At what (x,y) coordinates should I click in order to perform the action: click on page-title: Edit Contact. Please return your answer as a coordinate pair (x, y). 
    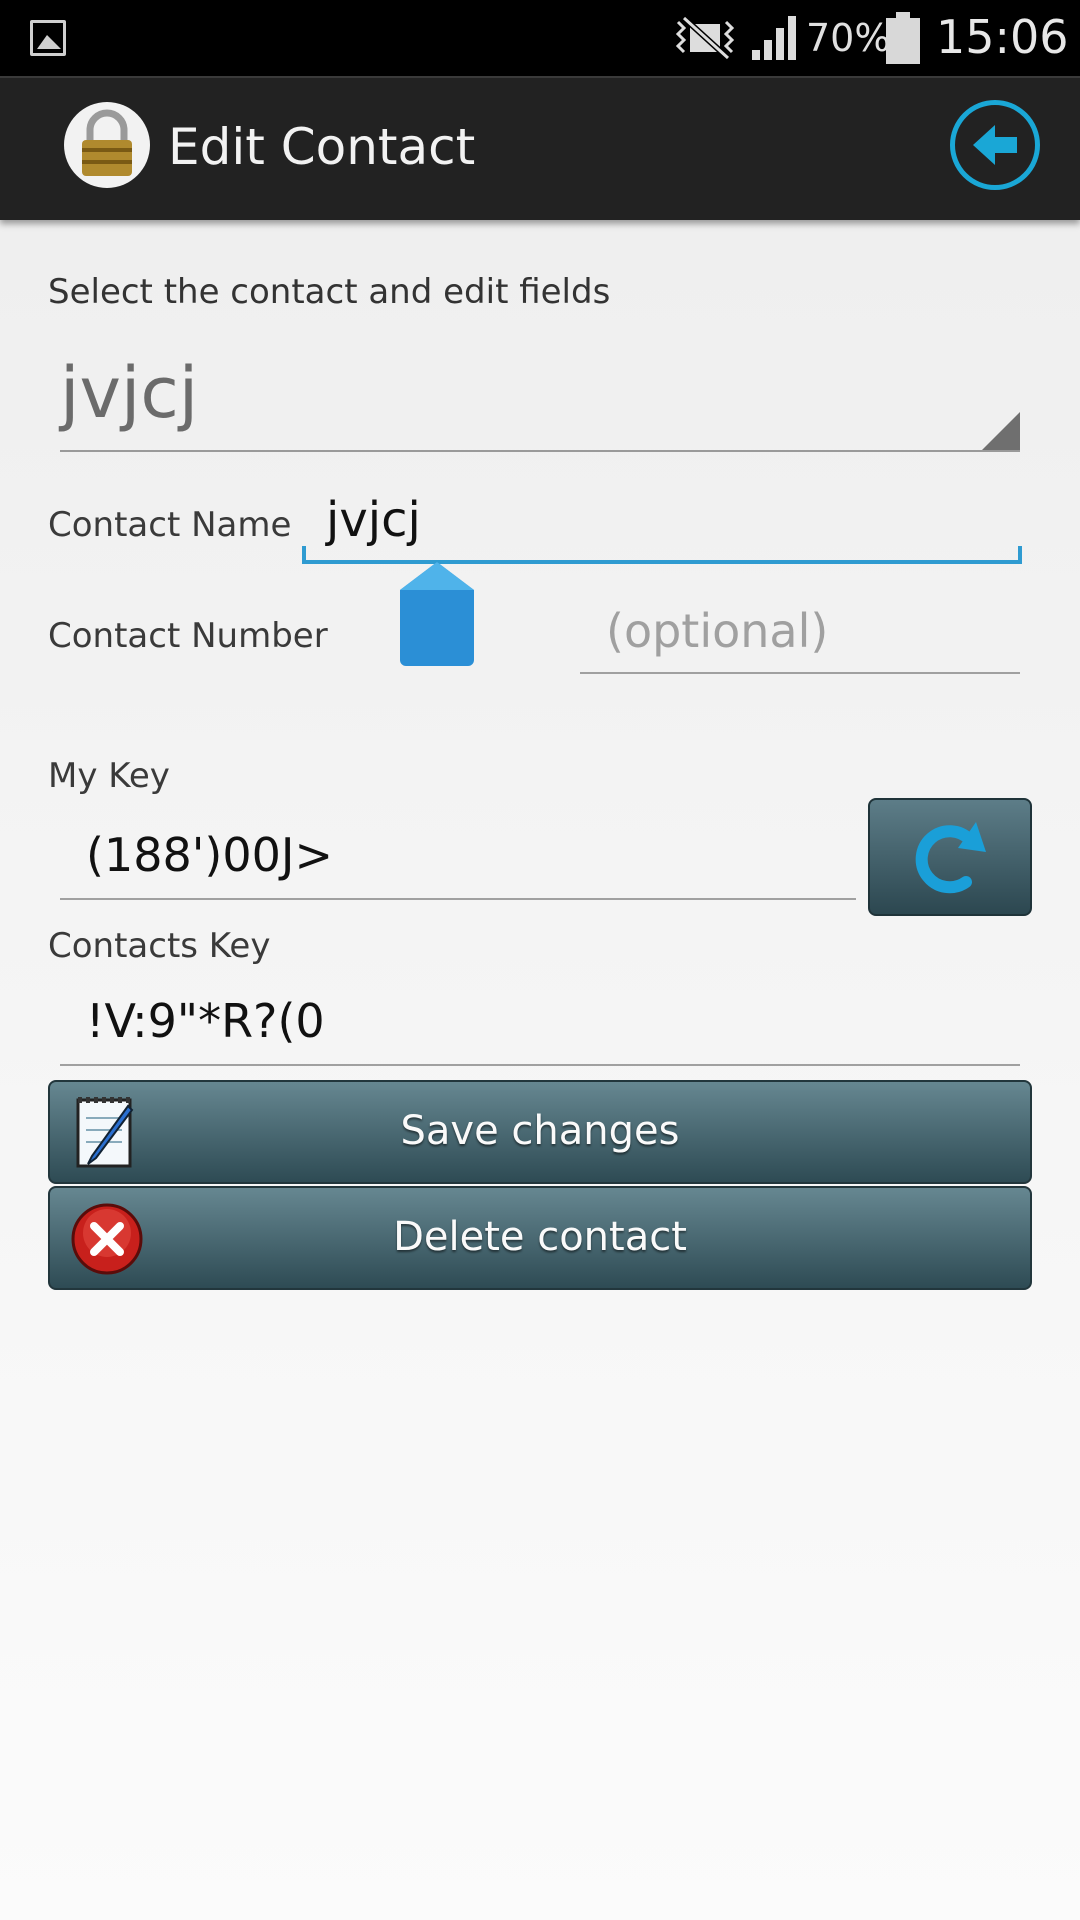
    Looking at the image, I should click on (322, 147).